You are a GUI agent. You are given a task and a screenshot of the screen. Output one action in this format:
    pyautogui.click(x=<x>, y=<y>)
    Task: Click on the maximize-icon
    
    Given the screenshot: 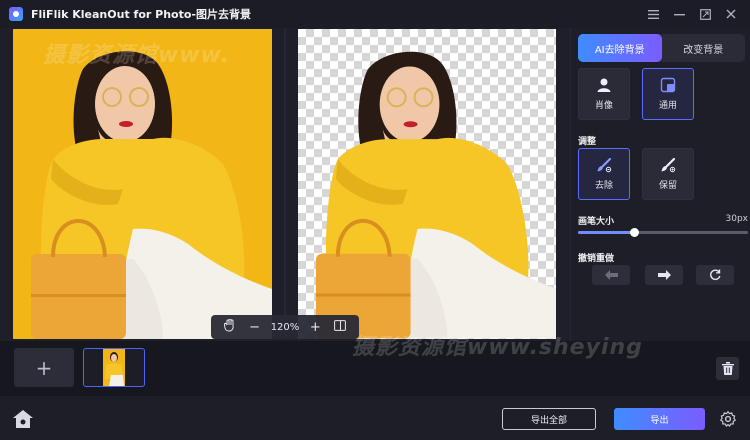 What is the action you would take?
    pyautogui.click(x=705, y=14)
    